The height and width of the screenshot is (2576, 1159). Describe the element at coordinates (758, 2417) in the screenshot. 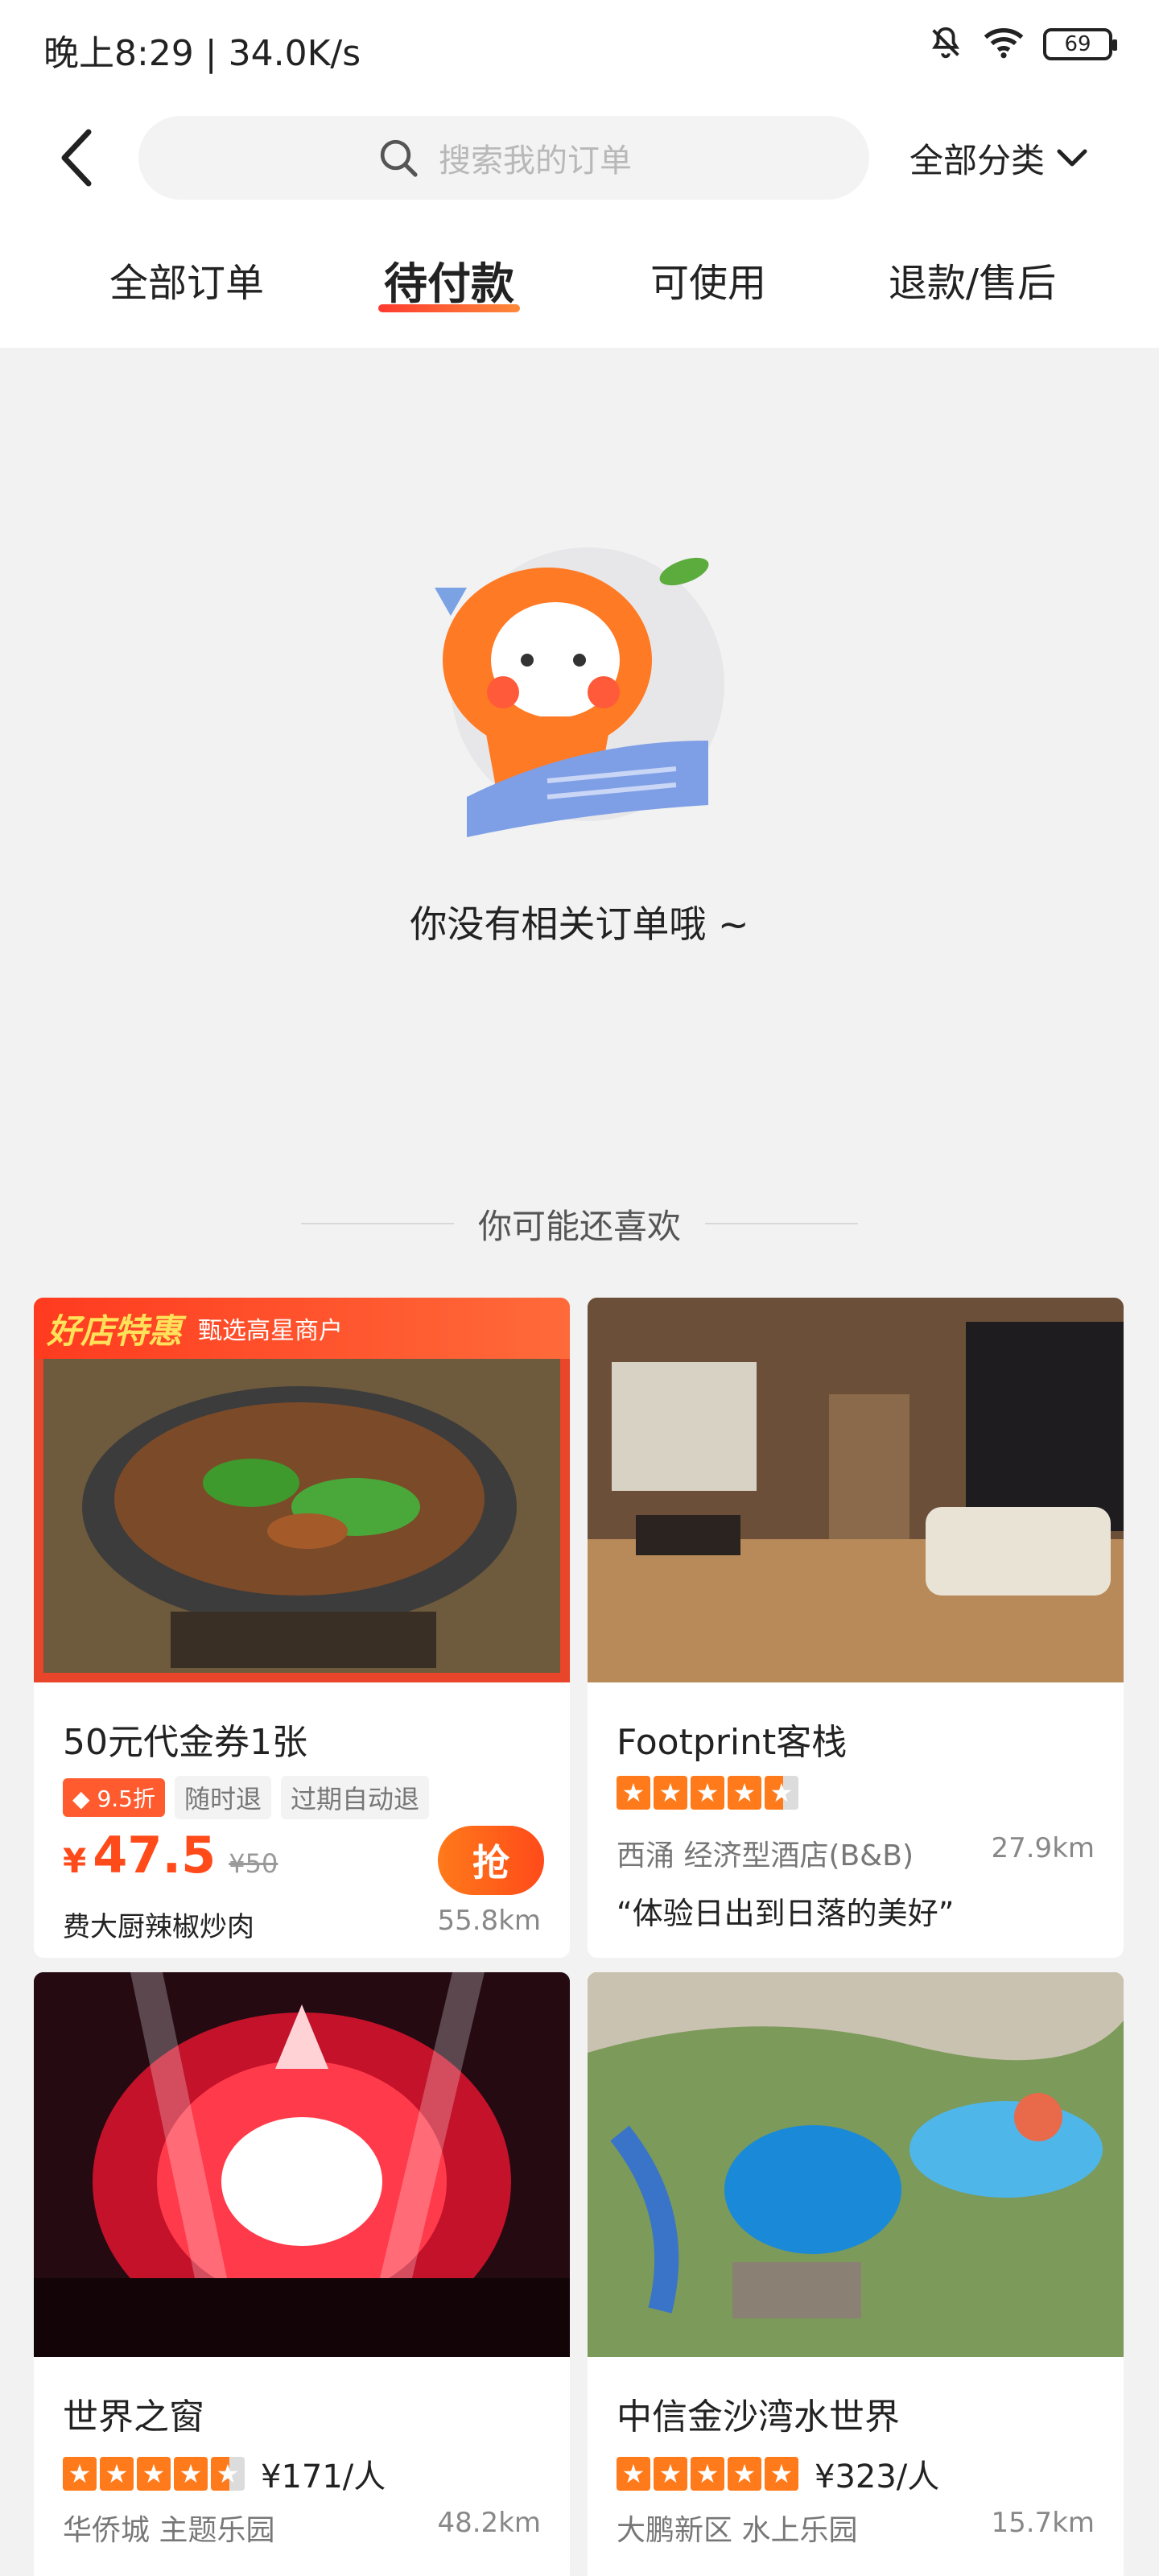

I see `card-title: 中信金沙湾水世界` at that location.